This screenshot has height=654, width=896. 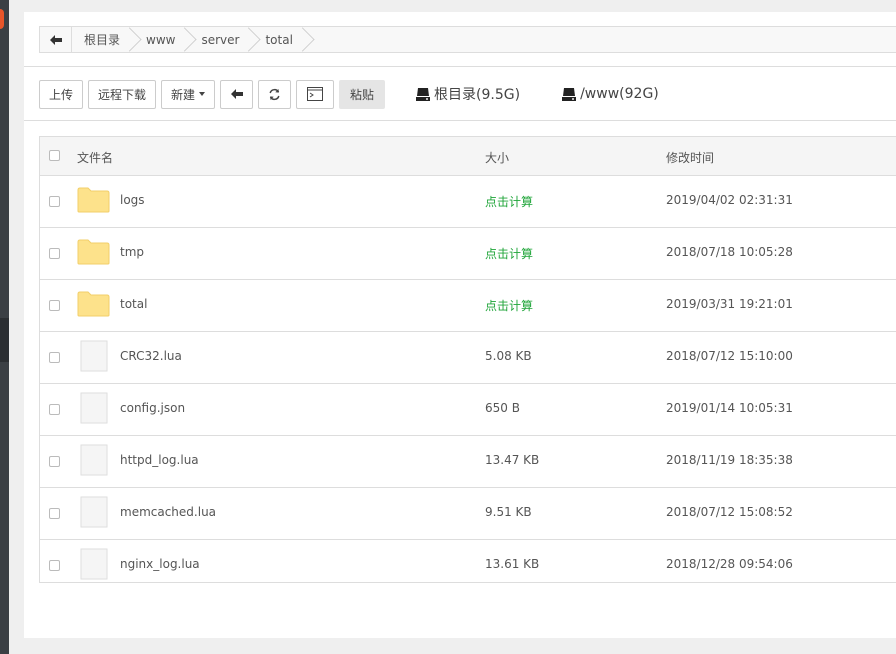 I want to click on file-size: 5.08 KB, so click(x=508, y=356).